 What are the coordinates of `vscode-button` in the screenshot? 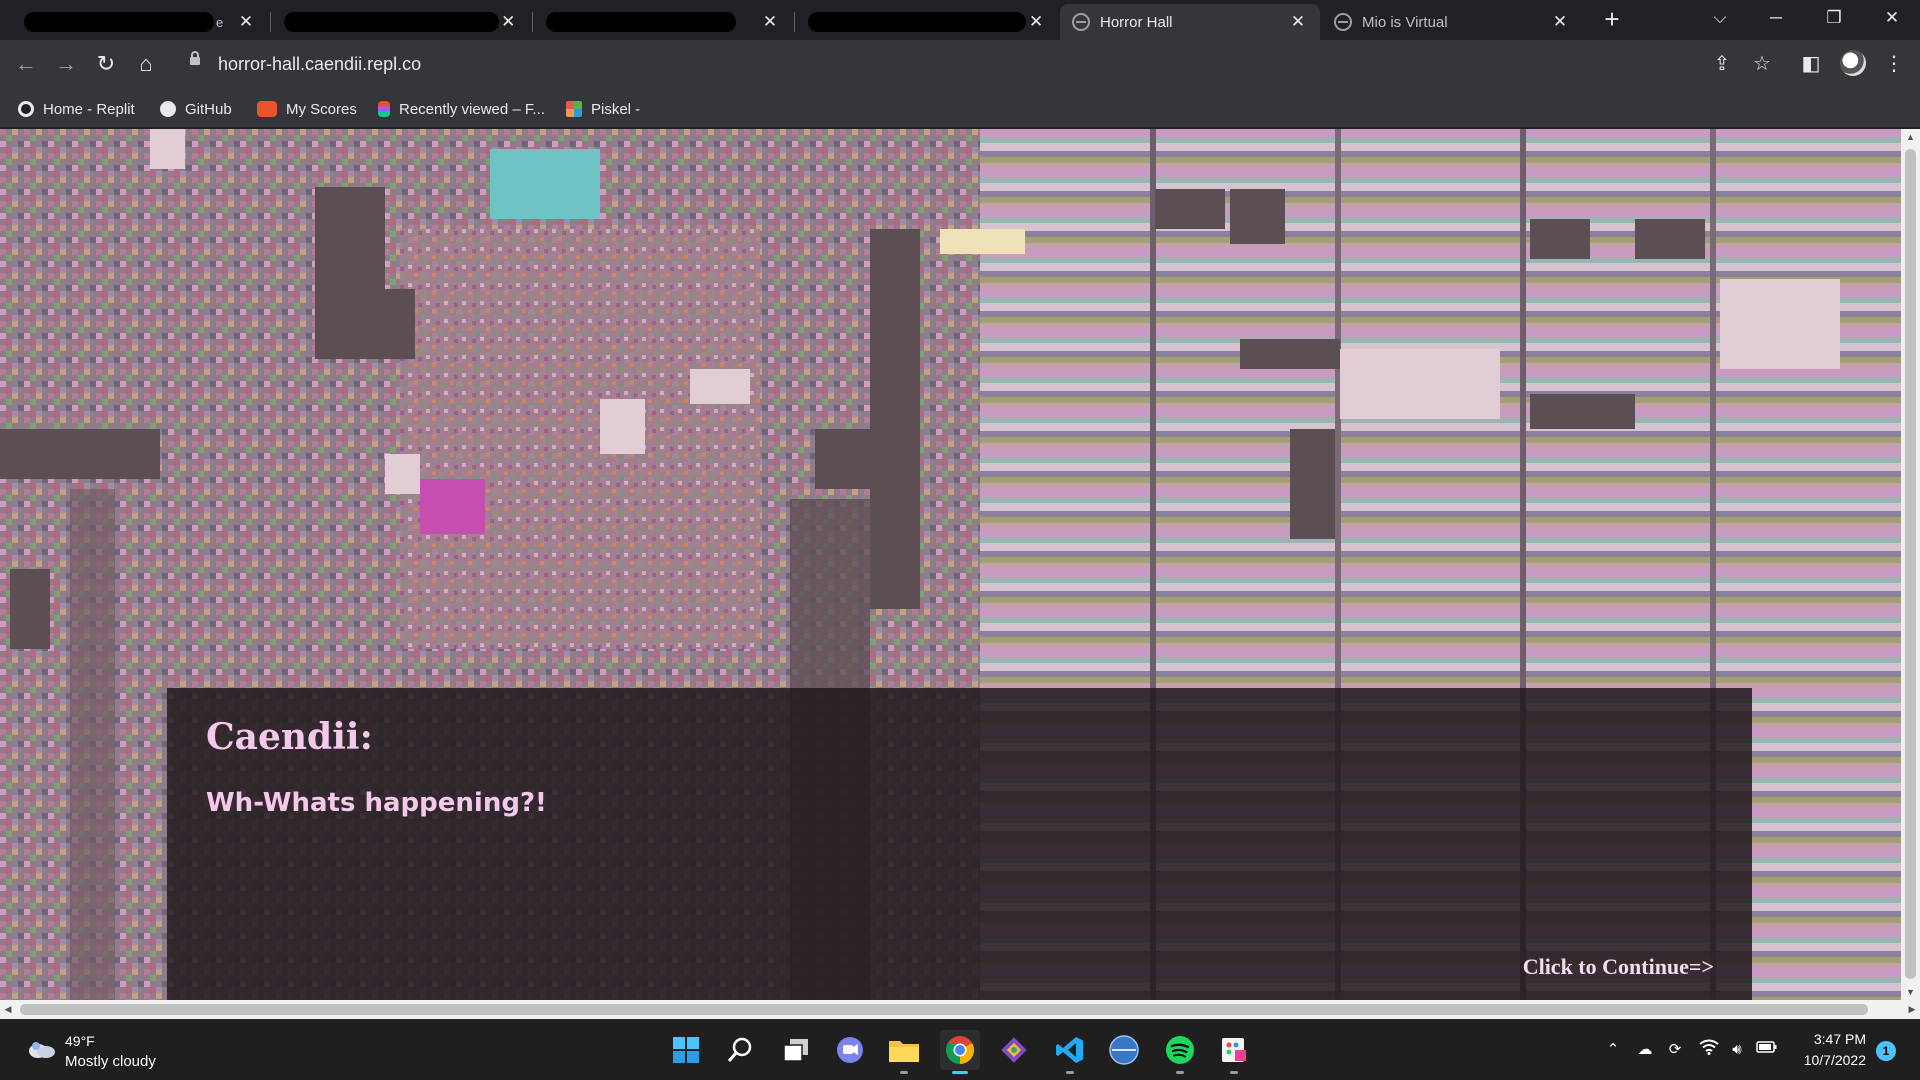 It's located at (1070, 1052).